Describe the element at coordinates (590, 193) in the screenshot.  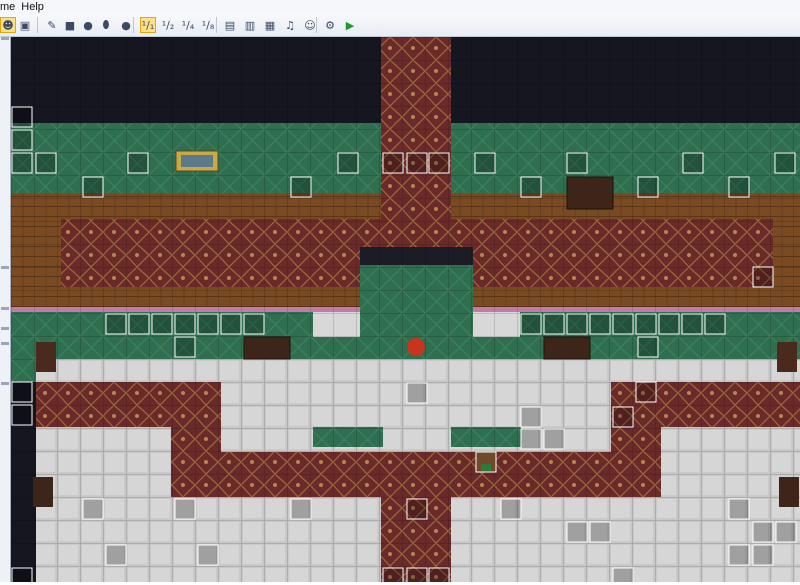
I see `dresser` at that location.